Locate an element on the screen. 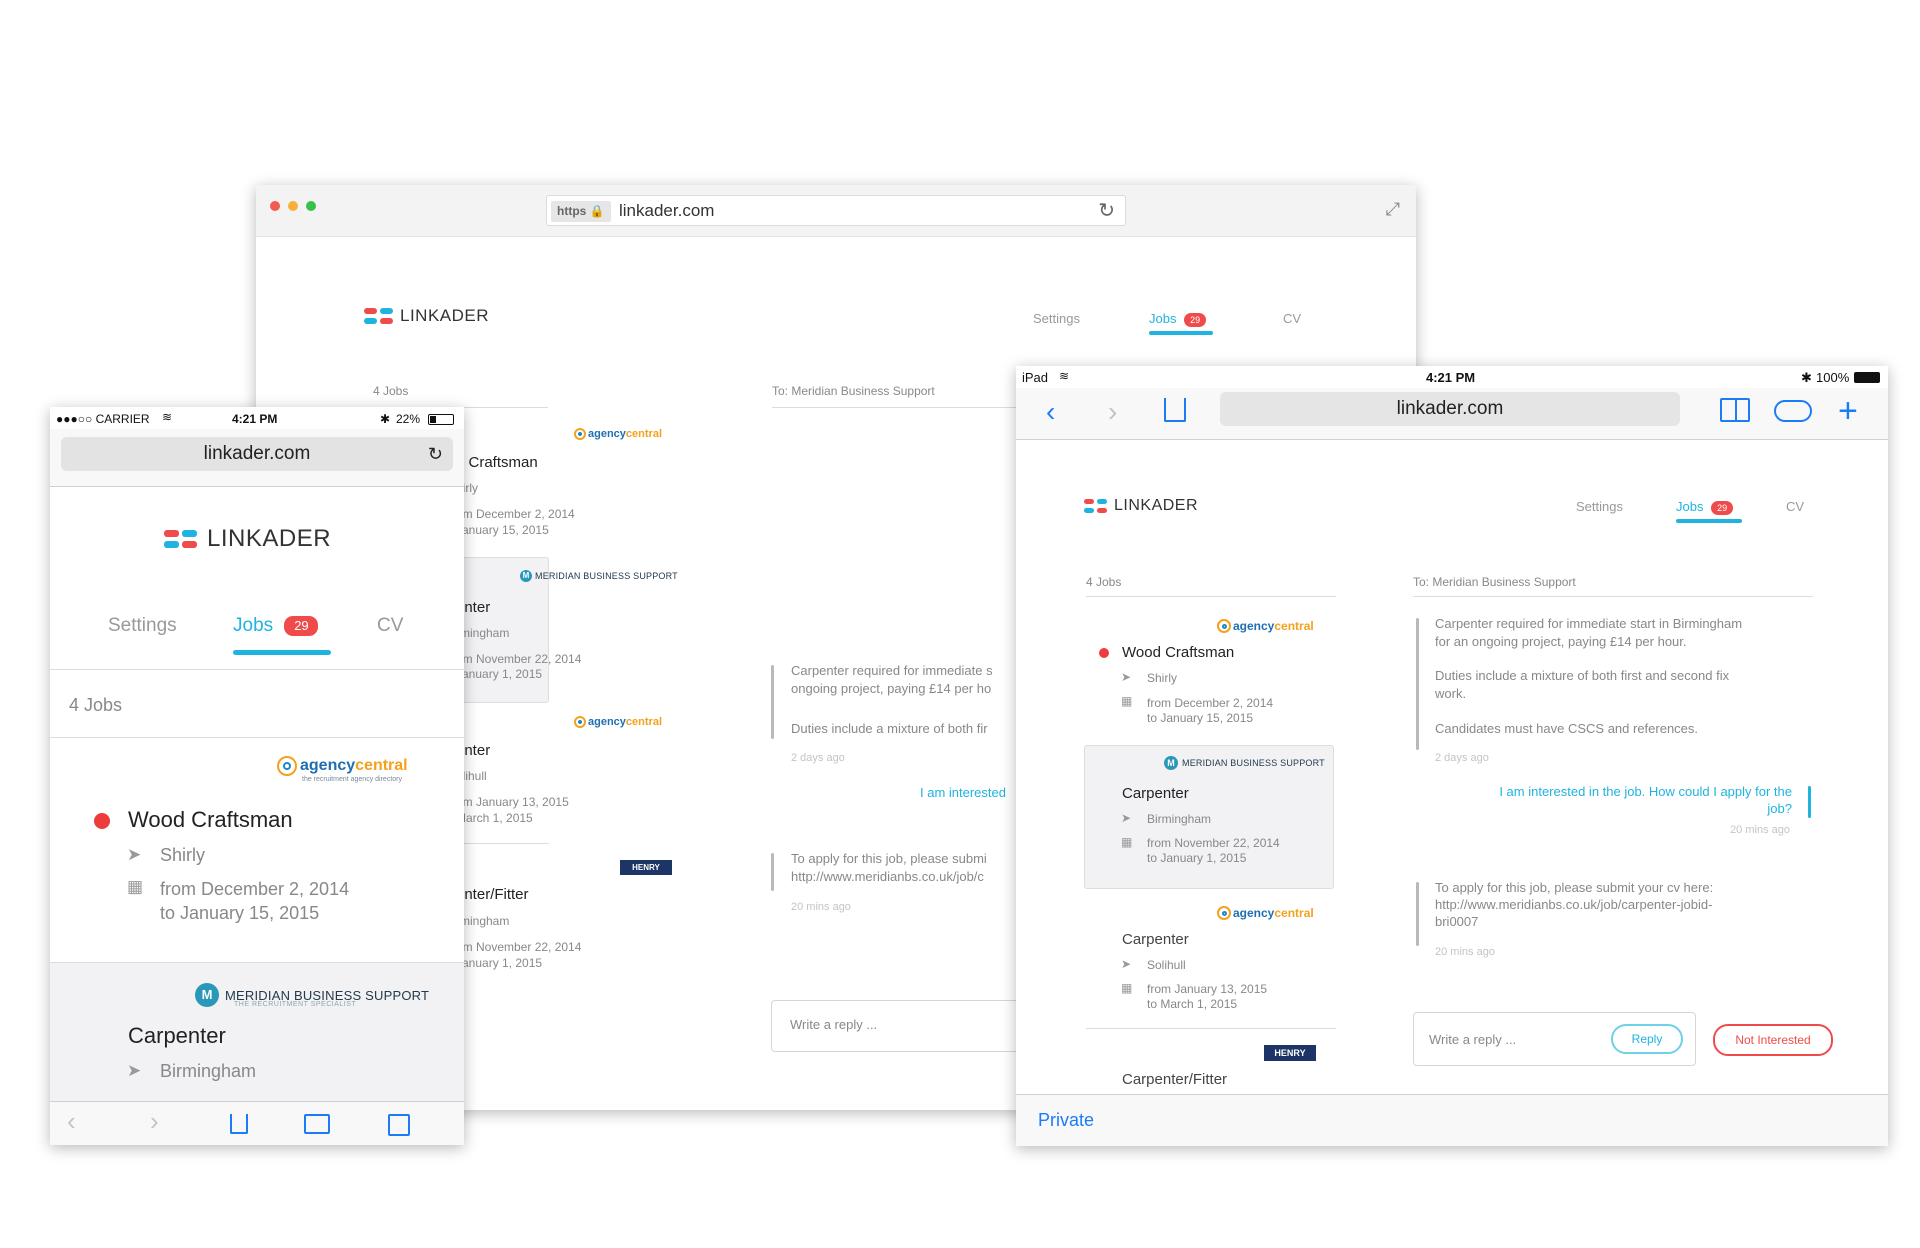 The height and width of the screenshot is (1248, 1920). iphone-status-bar: ●●●○○ CARRIER ≋ 4:21 PM ✱ 22% is located at coordinates (257, 418).